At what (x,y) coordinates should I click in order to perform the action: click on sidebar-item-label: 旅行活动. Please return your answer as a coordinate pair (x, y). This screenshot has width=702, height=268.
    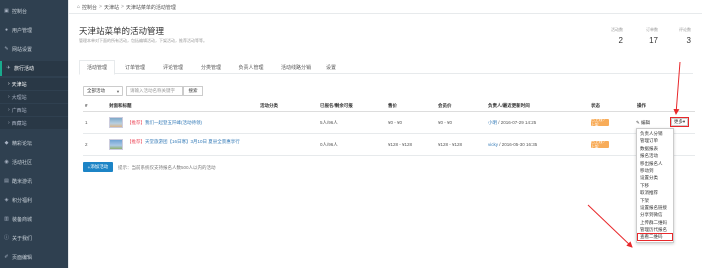
    Looking at the image, I should click on (24, 69).